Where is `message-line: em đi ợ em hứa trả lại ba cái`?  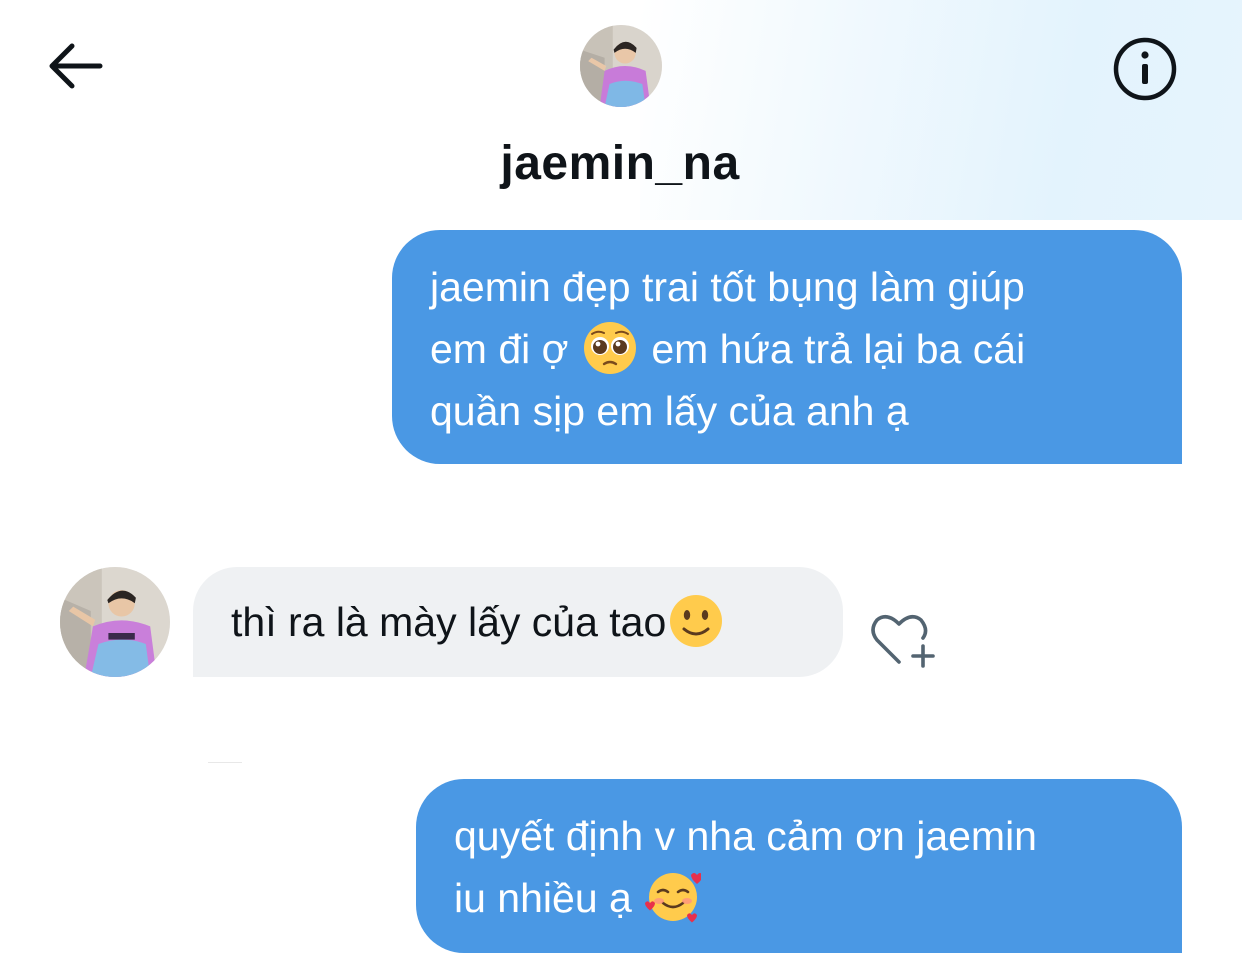 message-line: em đi ợ em hứa trả lại ba cái is located at coordinates (789, 349).